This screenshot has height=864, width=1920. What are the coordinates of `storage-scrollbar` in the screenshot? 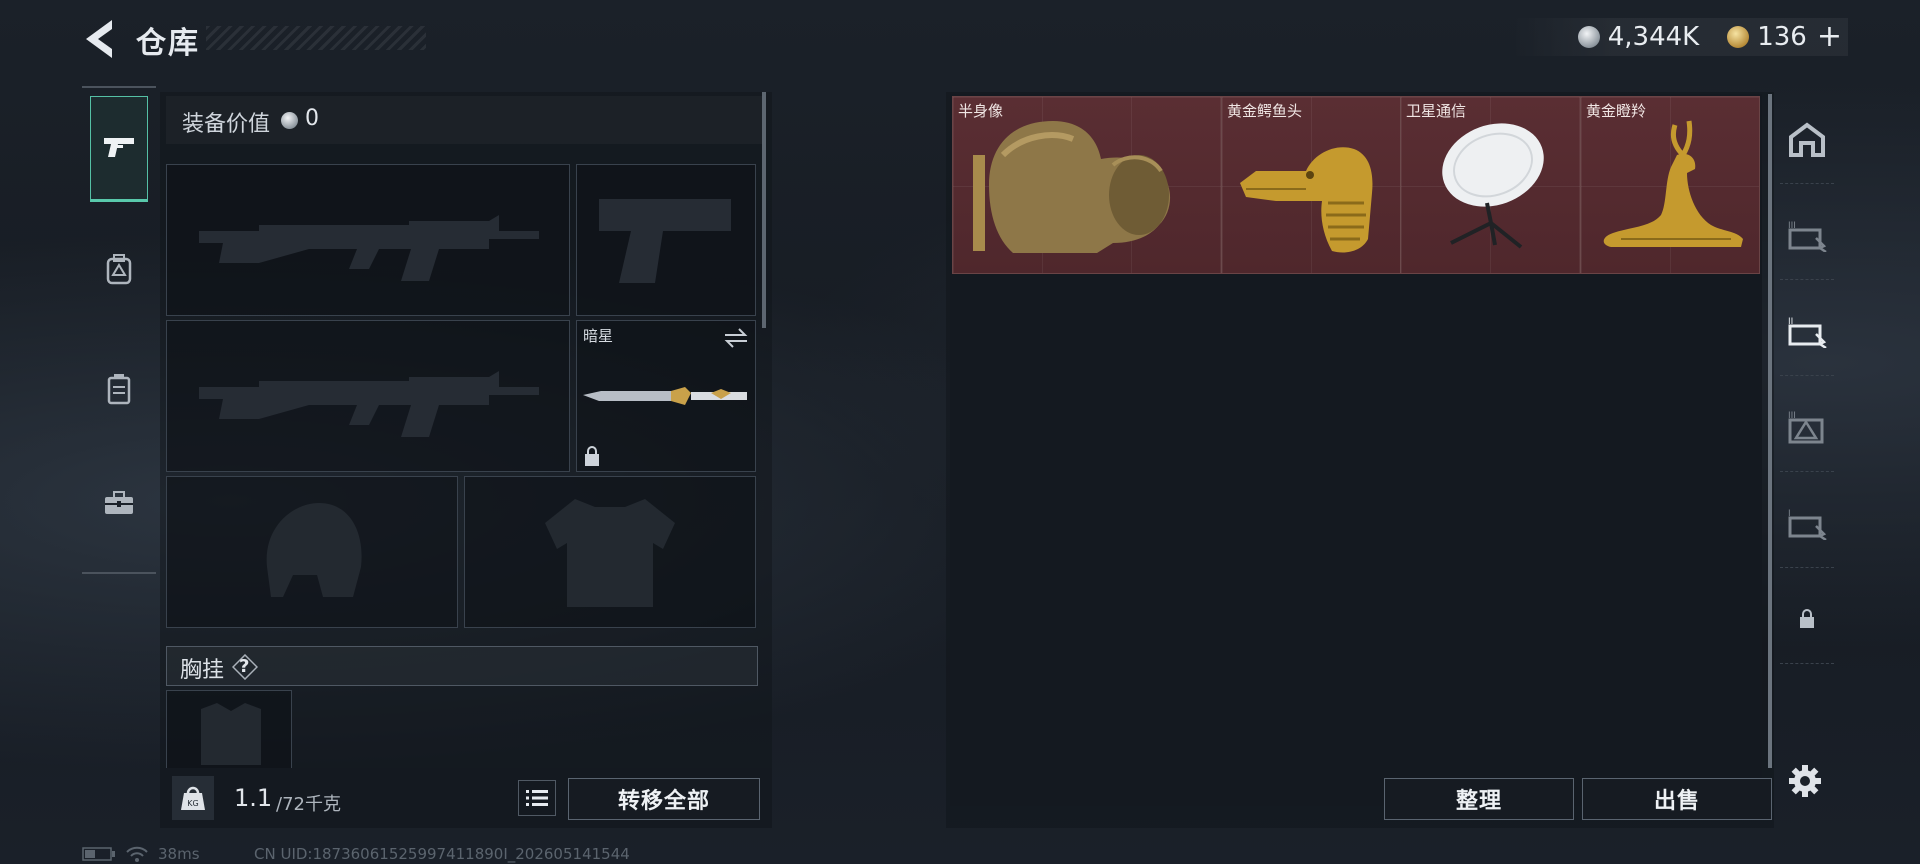 It's located at (1770, 431).